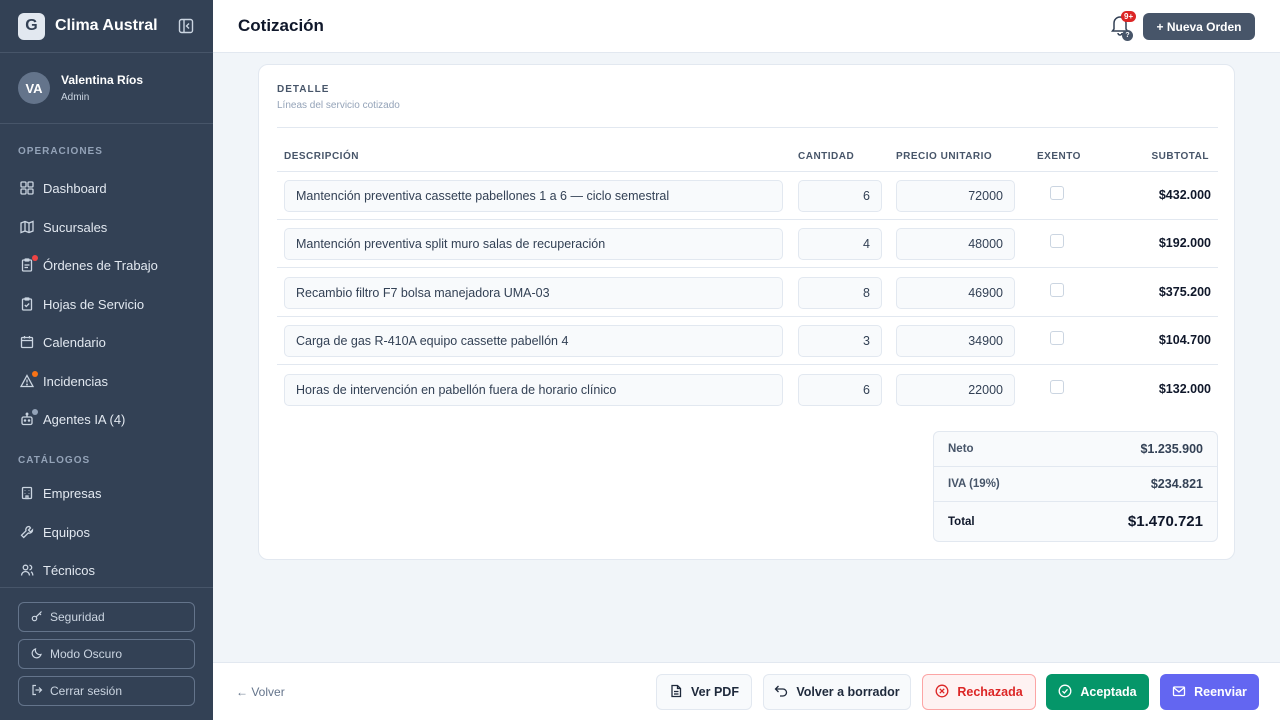 The width and height of the screenshot is (1280, 720). Describe the element at coordinates (106, 25) in the screenshot. I see `brand-name: Clima Austral` at that location.